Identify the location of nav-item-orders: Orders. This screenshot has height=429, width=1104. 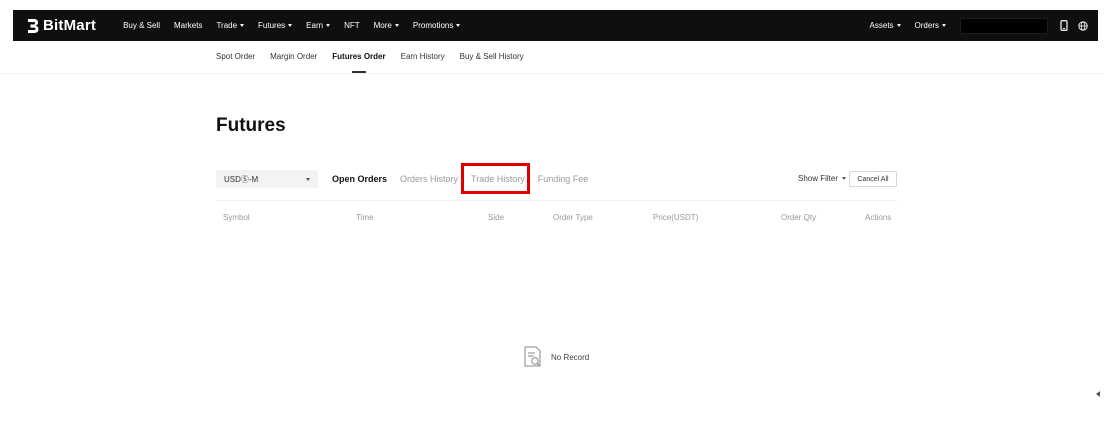
(930, 25).